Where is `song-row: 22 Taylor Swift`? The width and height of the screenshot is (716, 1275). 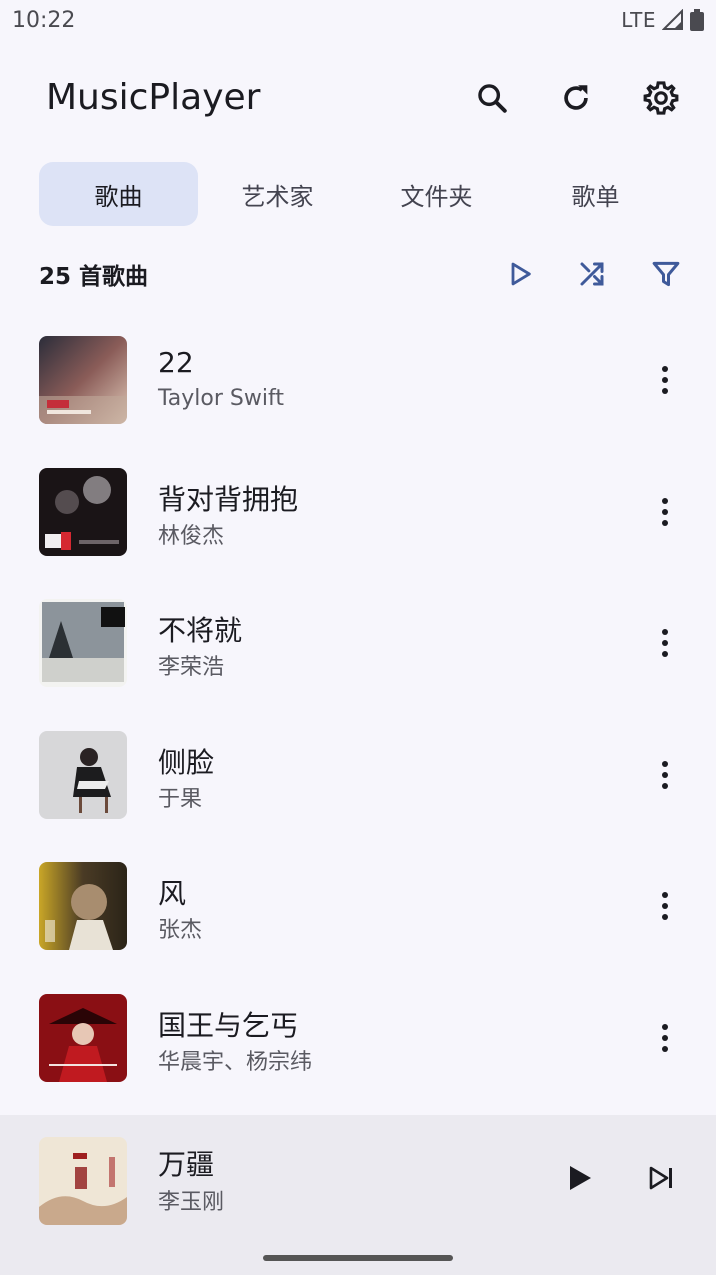
song-row: 22 Taylor Swift is located at coordinates (358, 380).